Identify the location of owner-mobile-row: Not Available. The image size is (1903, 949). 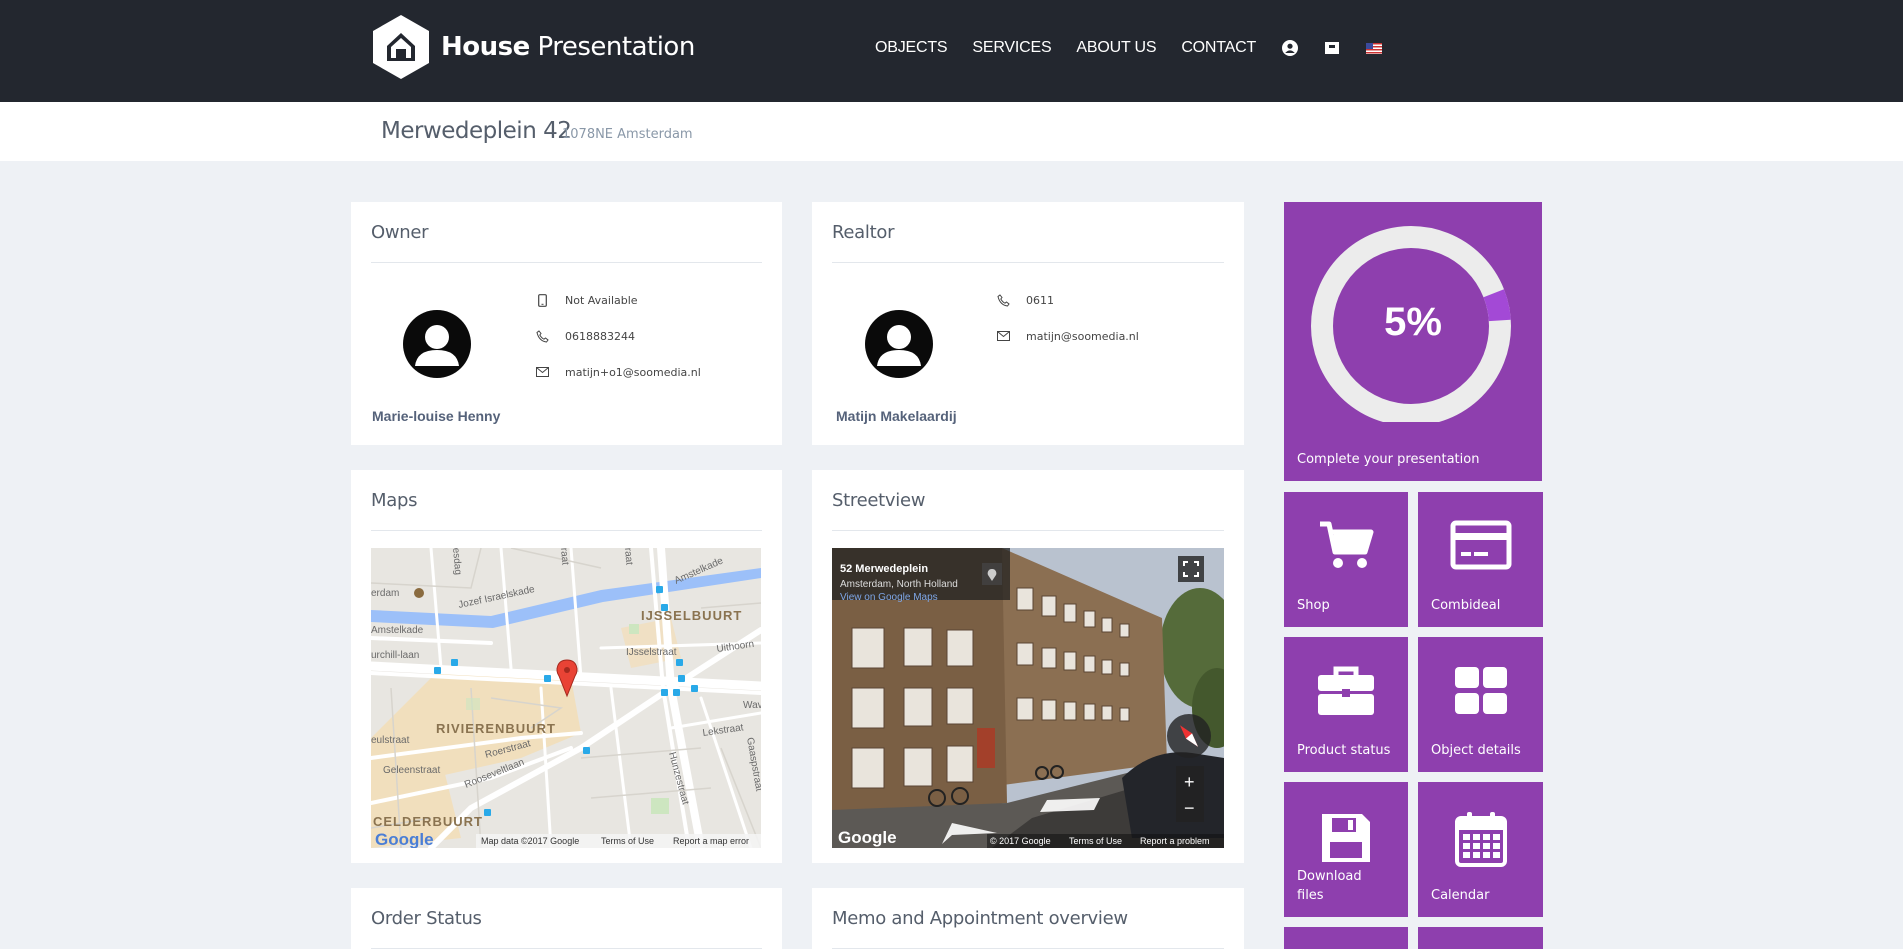
(586, 300).